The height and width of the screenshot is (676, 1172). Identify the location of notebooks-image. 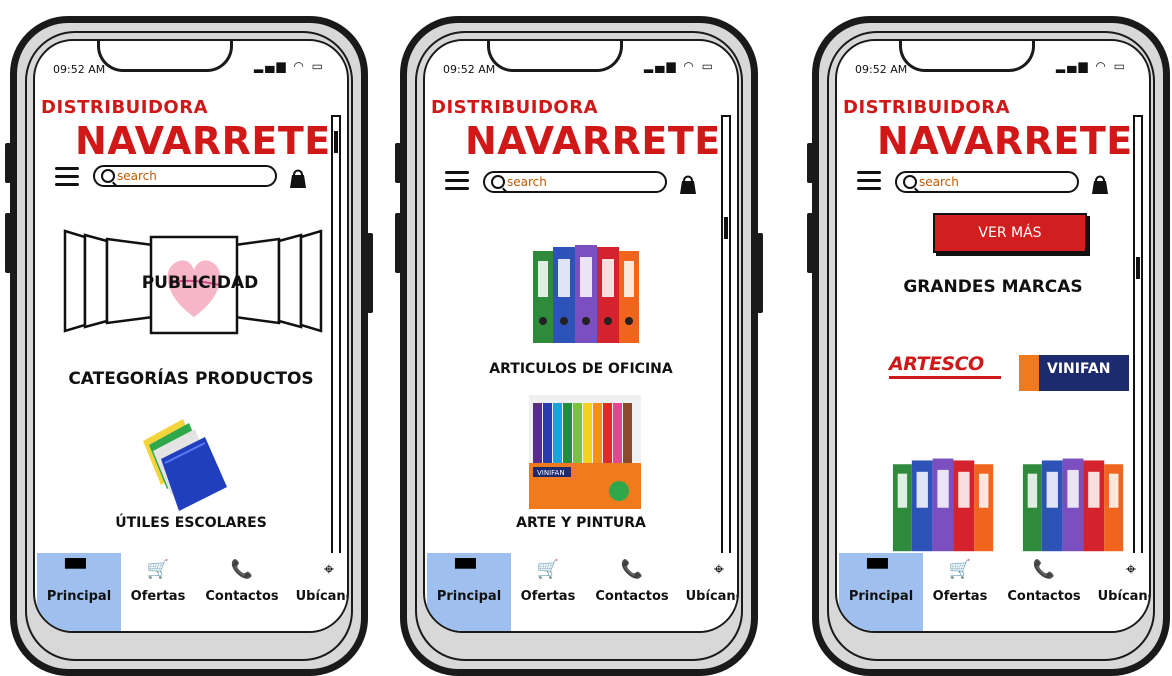
(186, 466).